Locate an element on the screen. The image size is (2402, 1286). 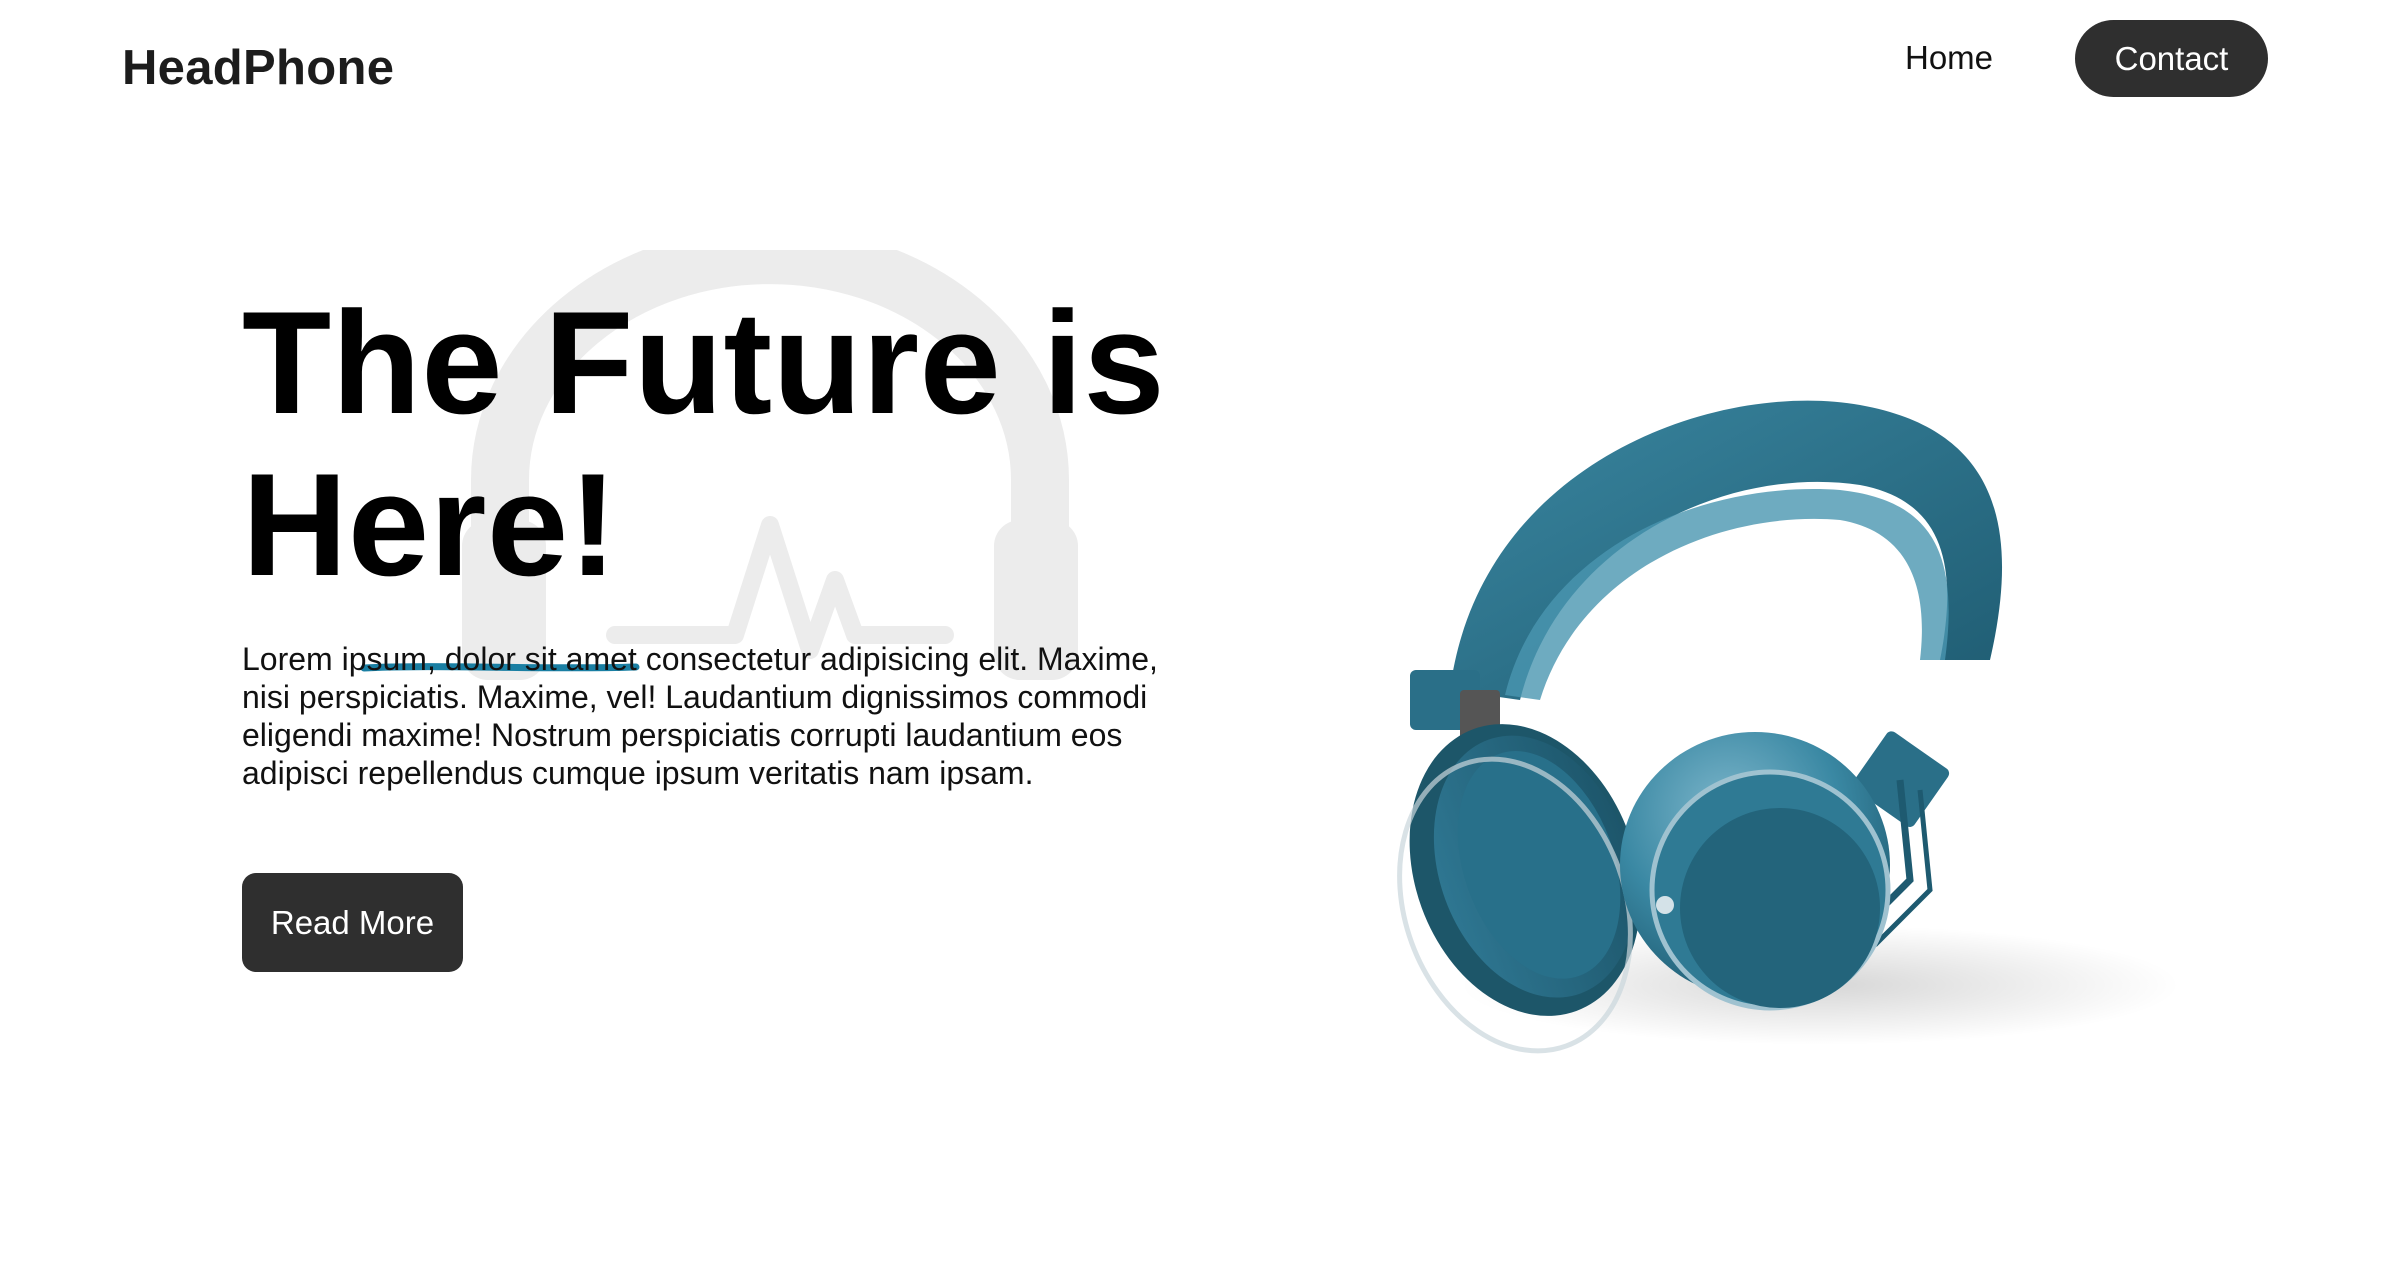
hero-title: The Future is Here! is located at coordinates (704, 443).